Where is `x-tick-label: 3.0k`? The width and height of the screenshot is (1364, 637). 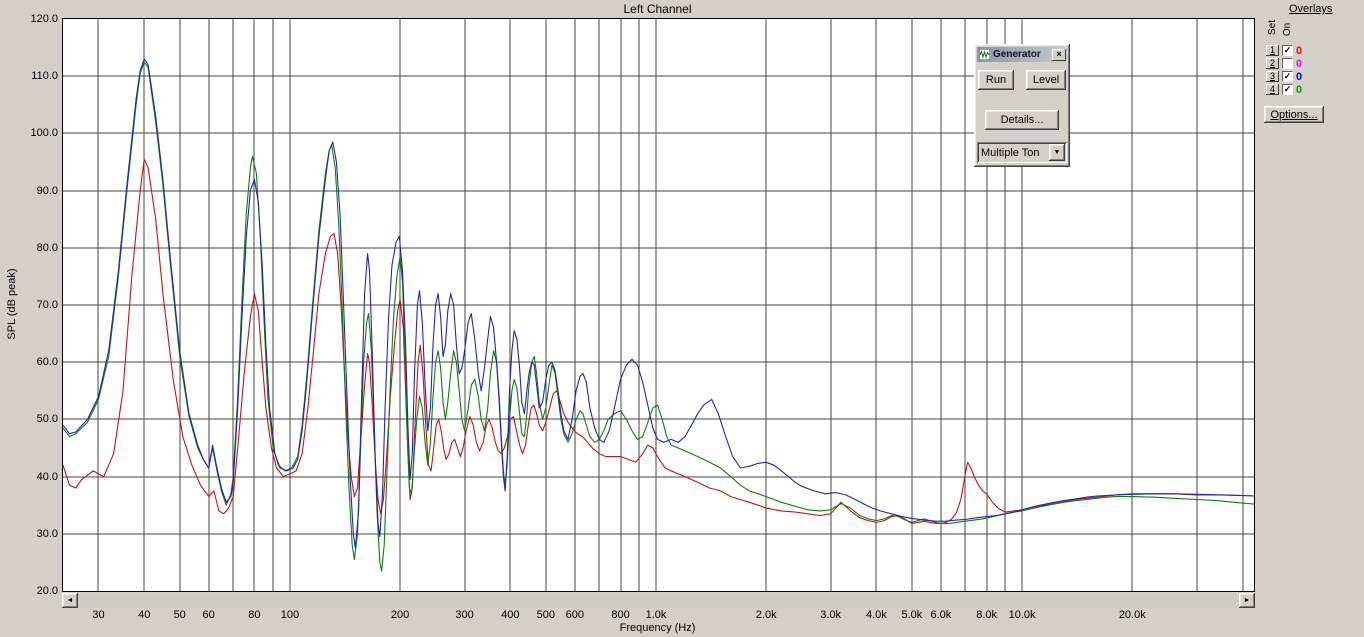 x-tick-label: 3.0k is located at coordinates (831, 615).